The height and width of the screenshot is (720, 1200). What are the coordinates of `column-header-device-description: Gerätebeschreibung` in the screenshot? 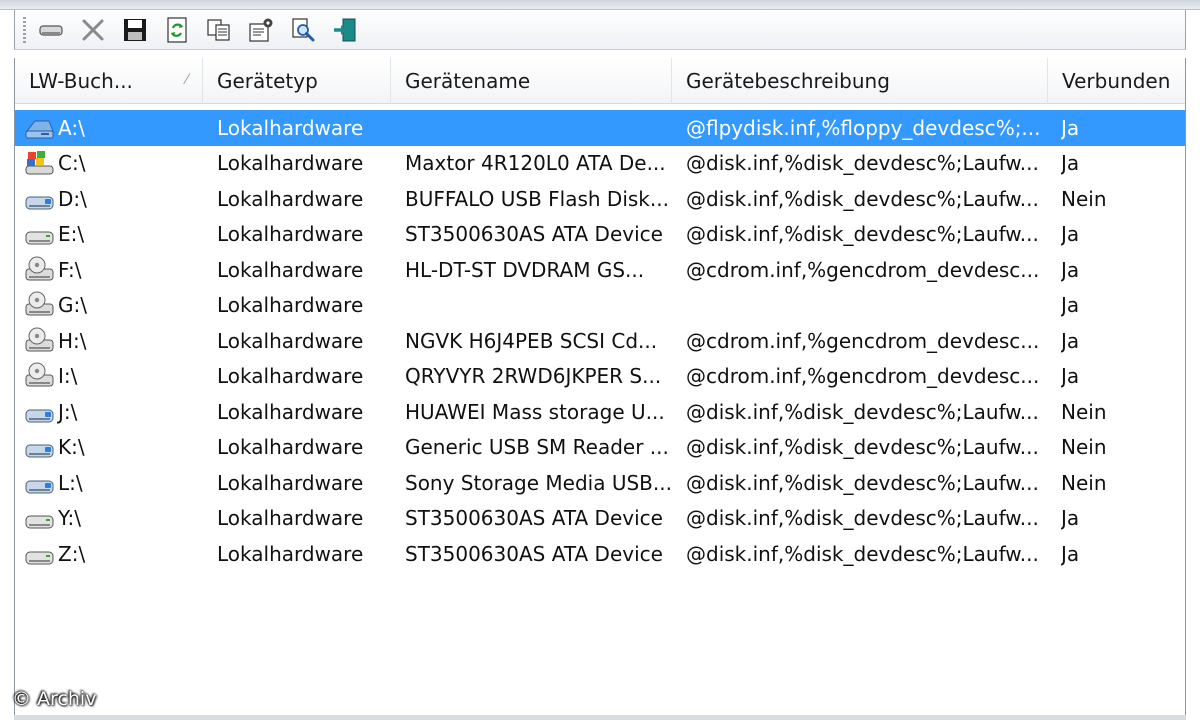 It's located at (860, 81).